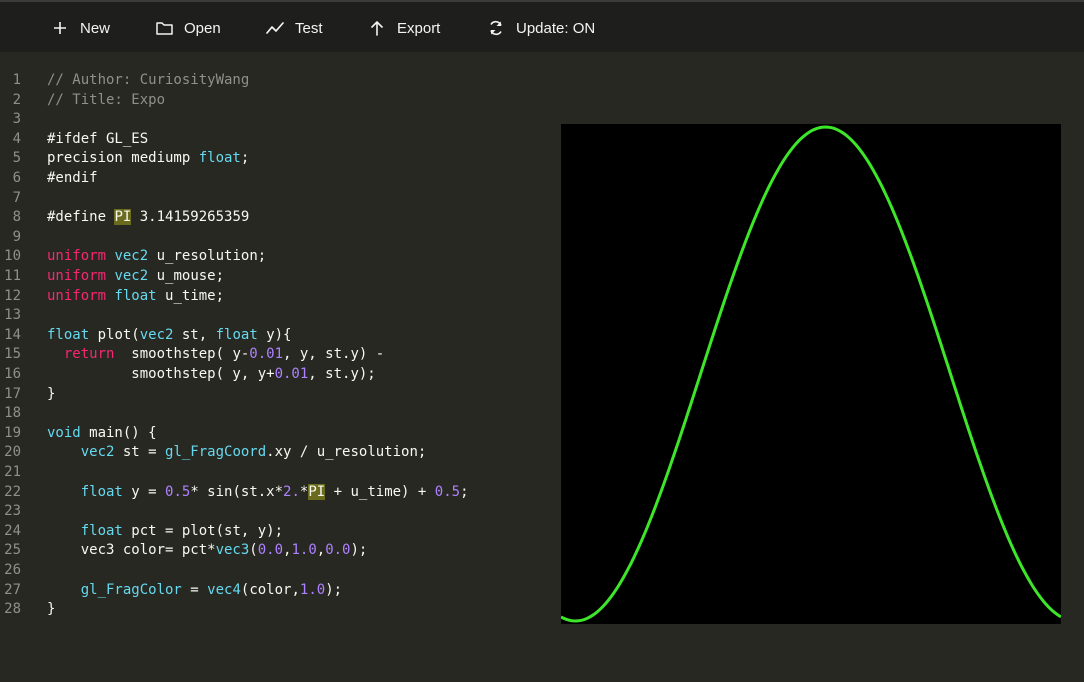 This screenshot has height=682, width=1084. Describe the element at coordinates (148, 80) in the screenshot. I see `comment: // Author: CuriosityWang` at that location.